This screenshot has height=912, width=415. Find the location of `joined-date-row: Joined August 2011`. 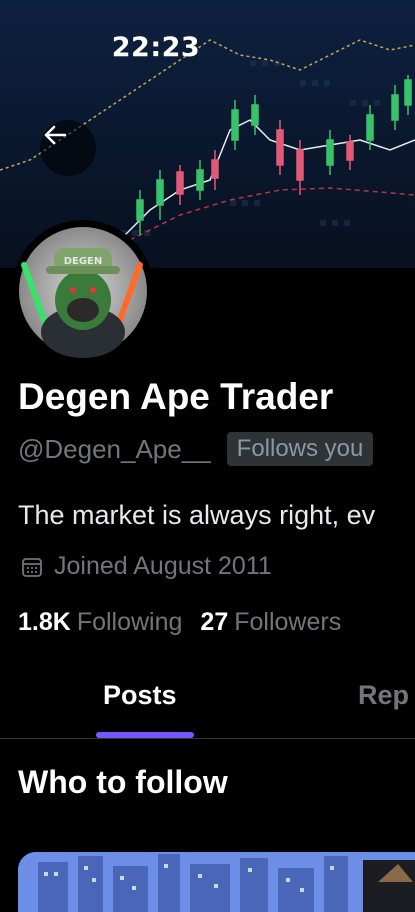

joined-date-row: Joined August 2011 is located at coordinates (146, 566).